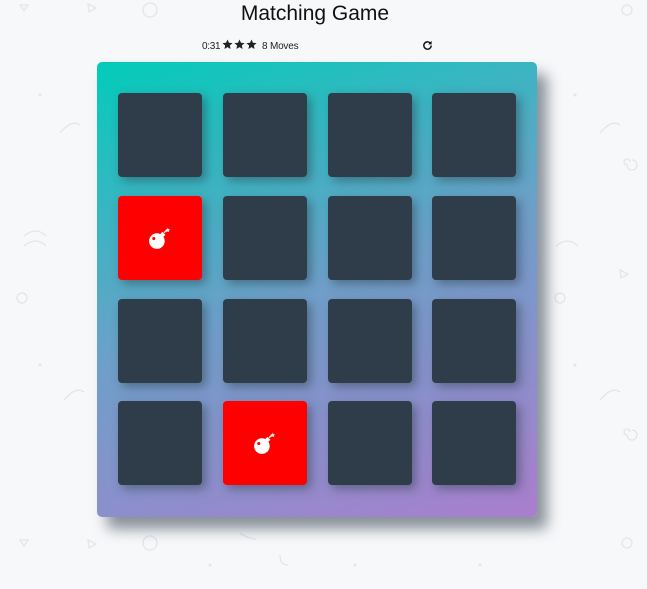  What do you see at coordinates (320, 47) in the screenshot?
I see `score-panel: 0:31 8 Moves` at bounding box center [320, 47].